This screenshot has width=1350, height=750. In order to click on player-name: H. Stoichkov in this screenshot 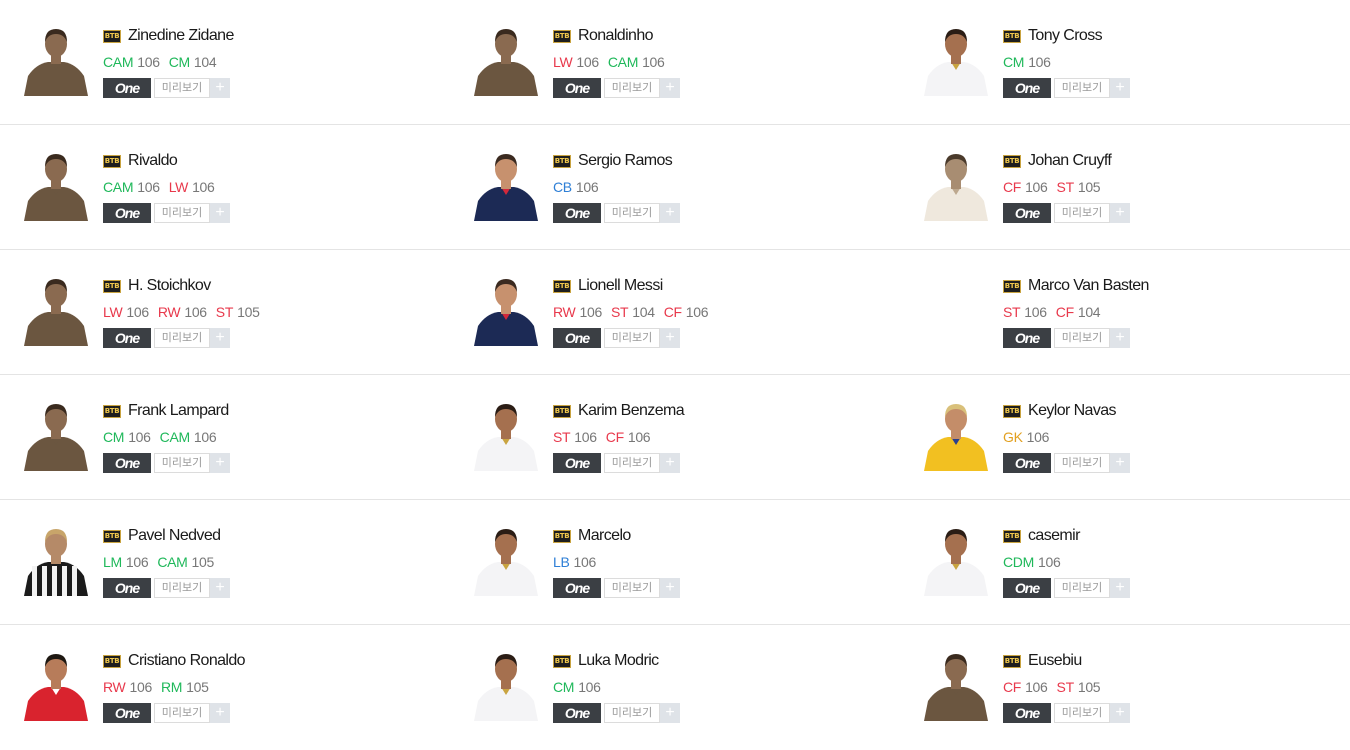, I will do `click(169, 286)`.